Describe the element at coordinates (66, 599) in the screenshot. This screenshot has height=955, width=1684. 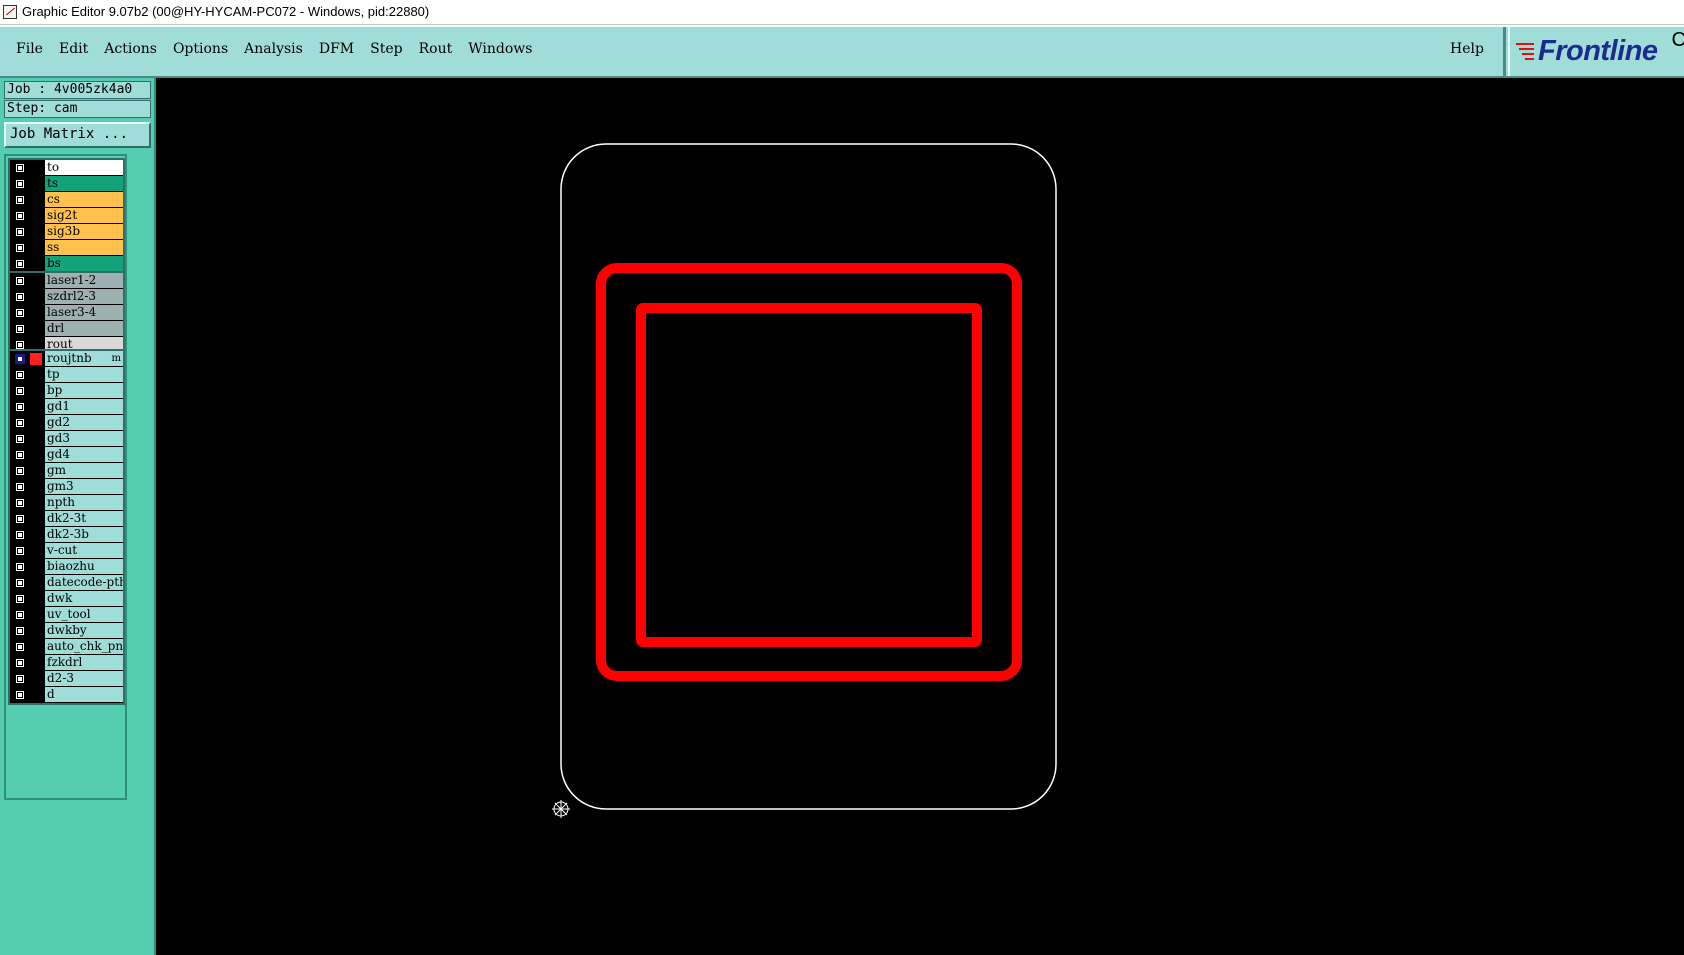
I see `layer-row-dwk: dwk` at that location.